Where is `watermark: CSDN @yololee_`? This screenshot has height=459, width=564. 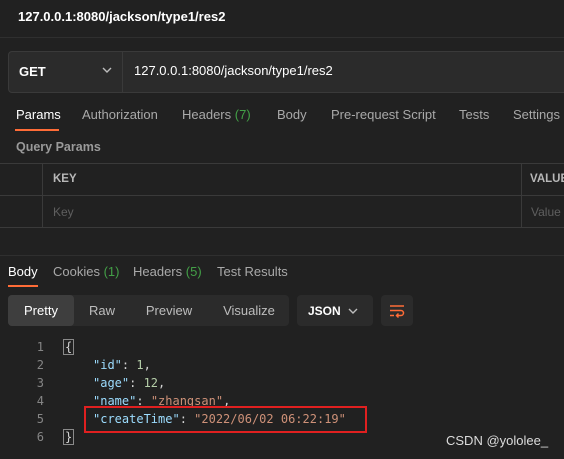 watermark: CSDN @yololee_ is located at coordinates (497, 440).